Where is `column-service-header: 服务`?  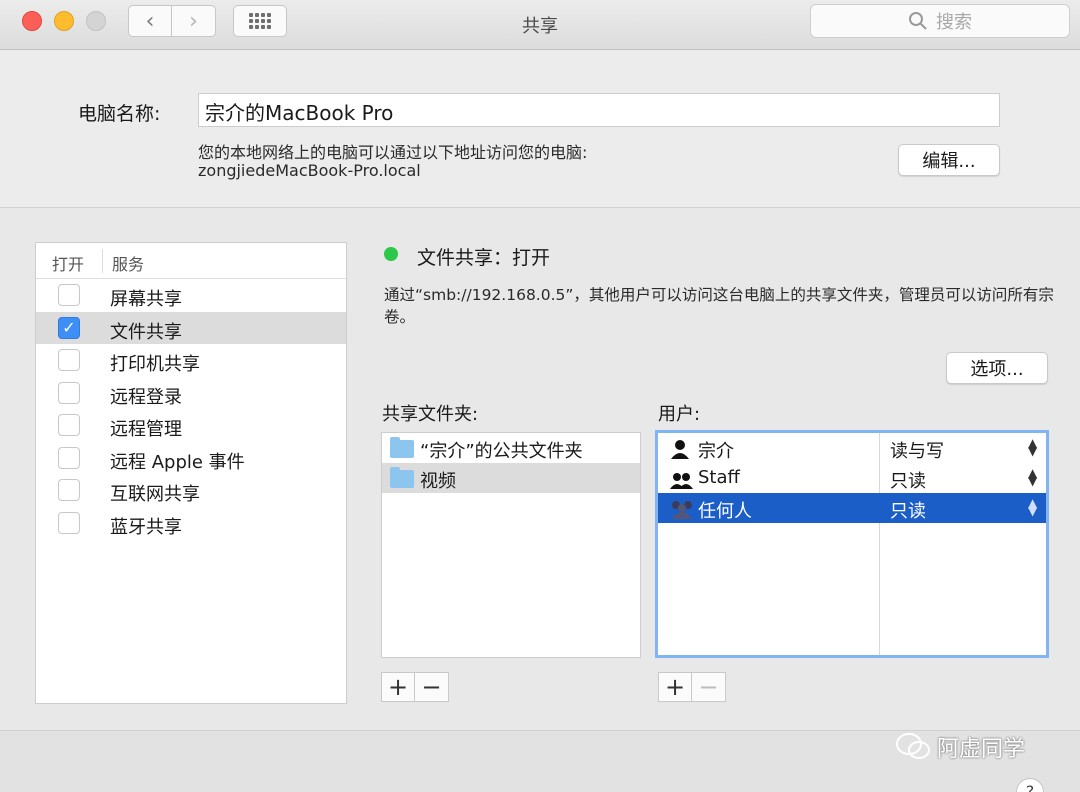
column-service-header: 服务 is located at coordinates (128, 264).